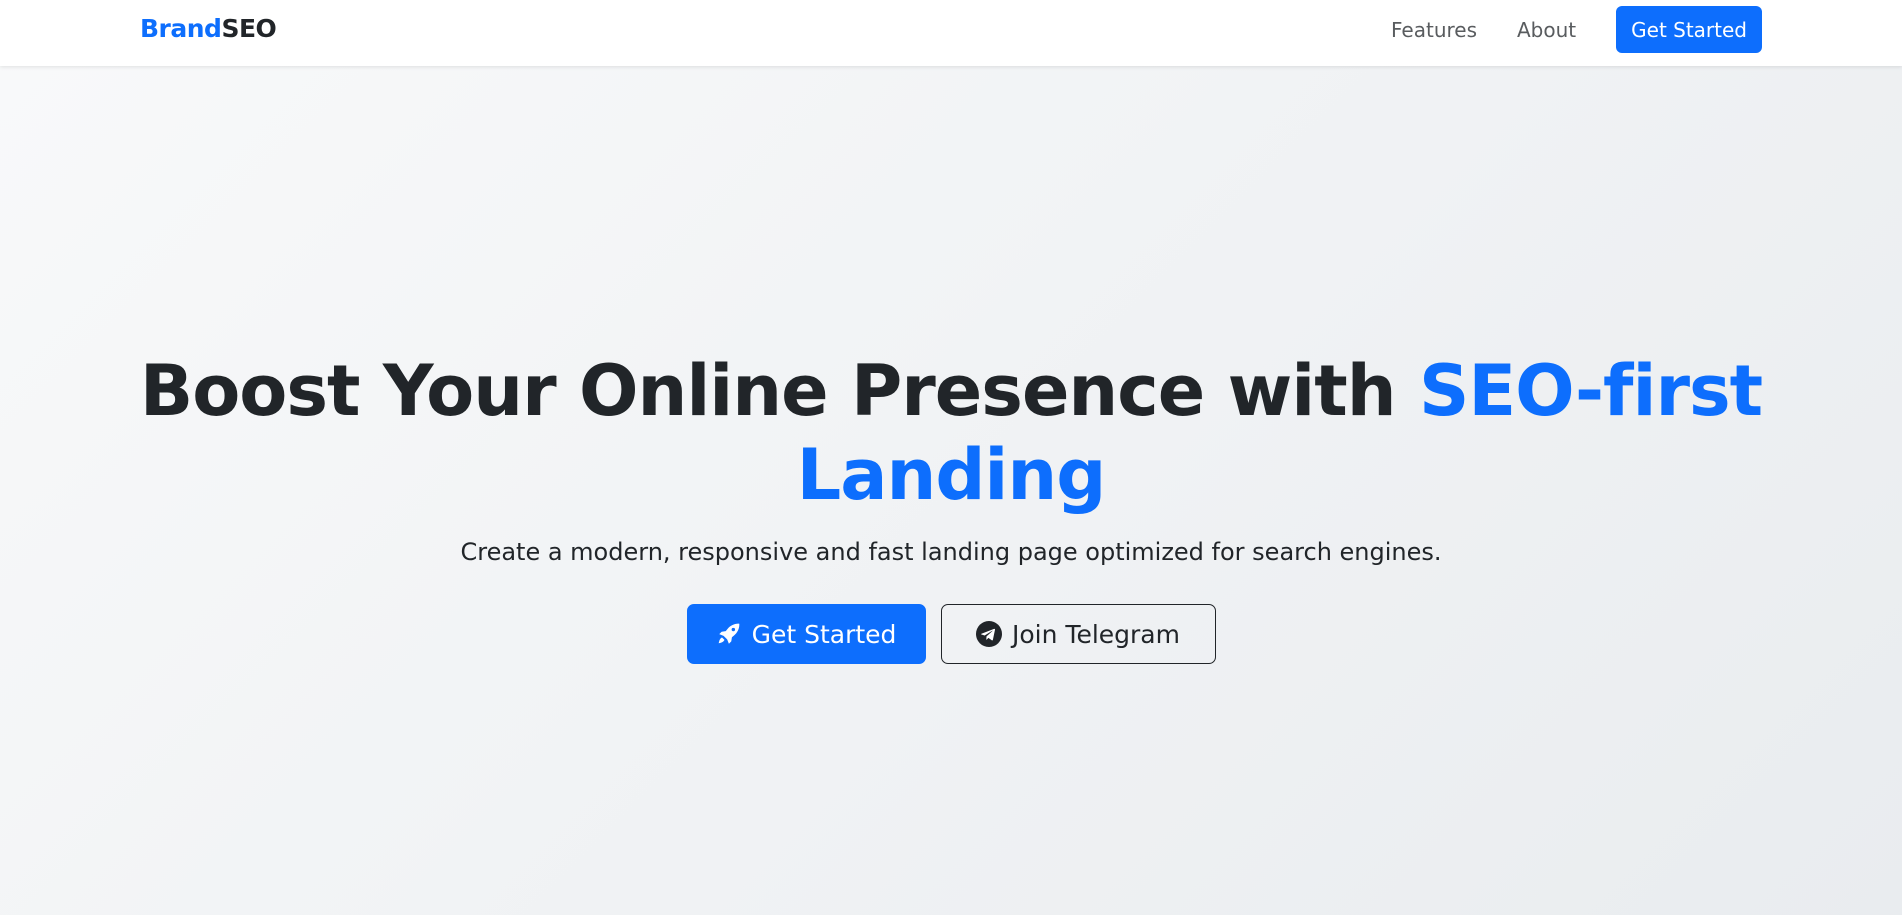  I want to click on nav-link-about: About, so click(1546, 30).